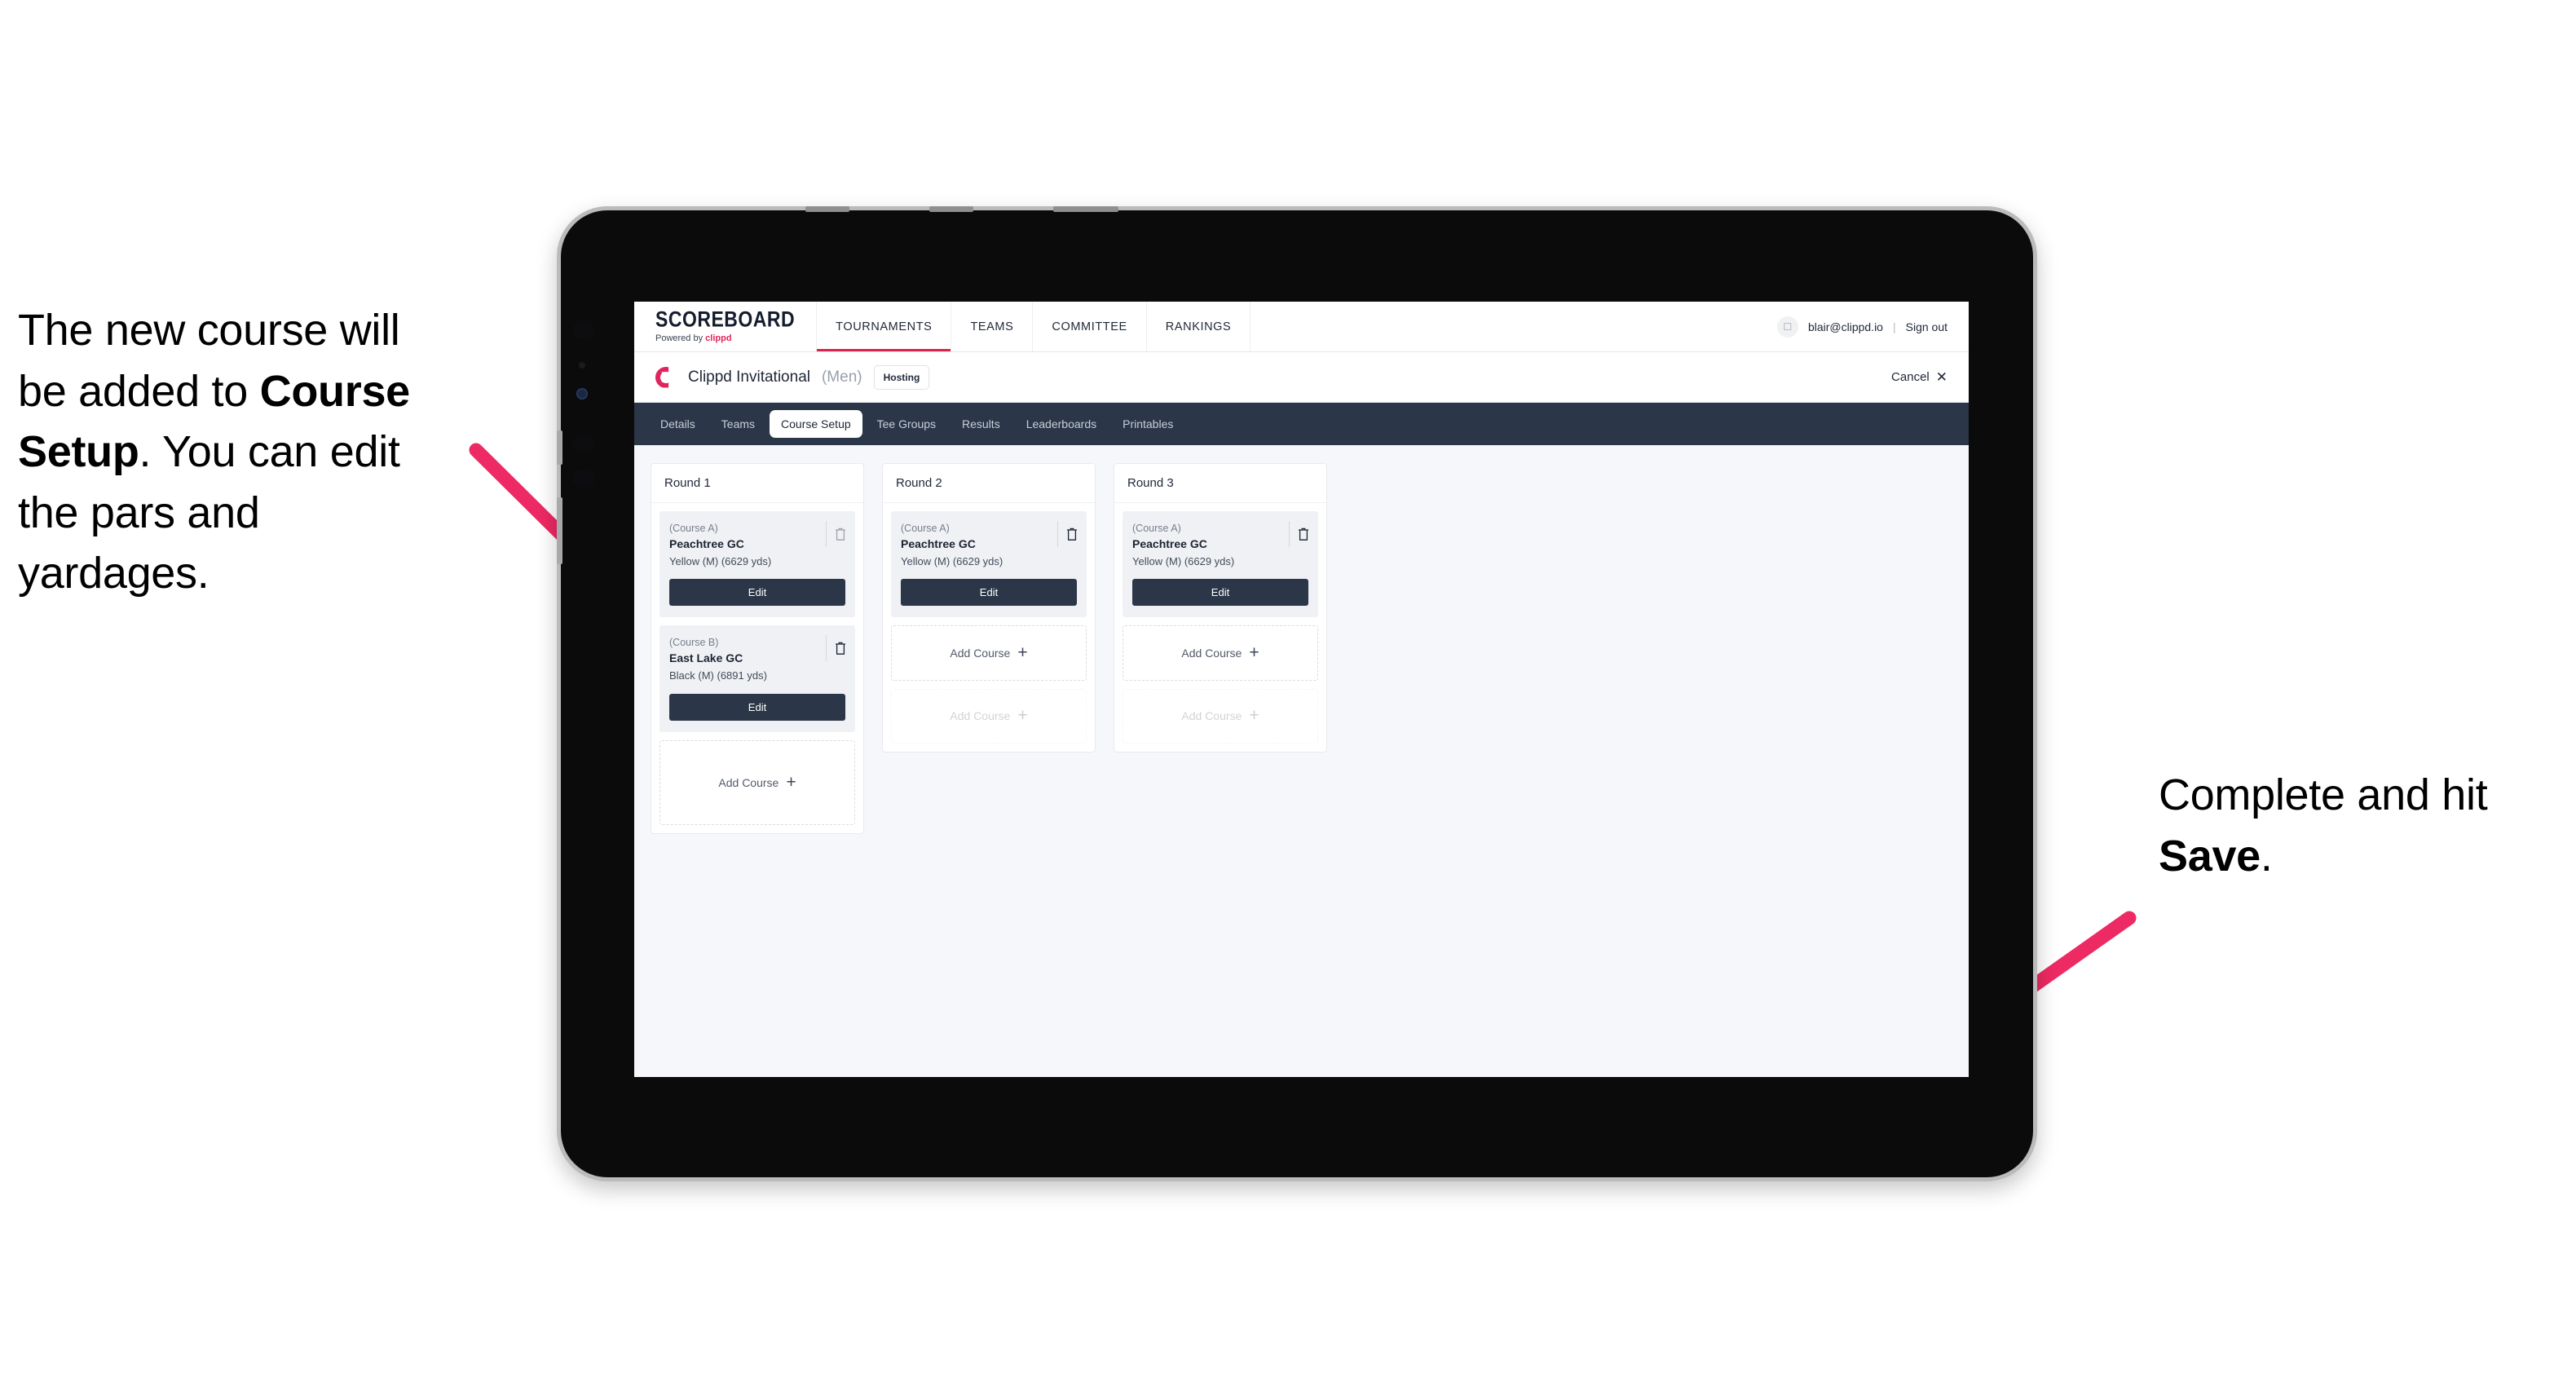  I want to click on tab-details: Details, so click(678, 424).